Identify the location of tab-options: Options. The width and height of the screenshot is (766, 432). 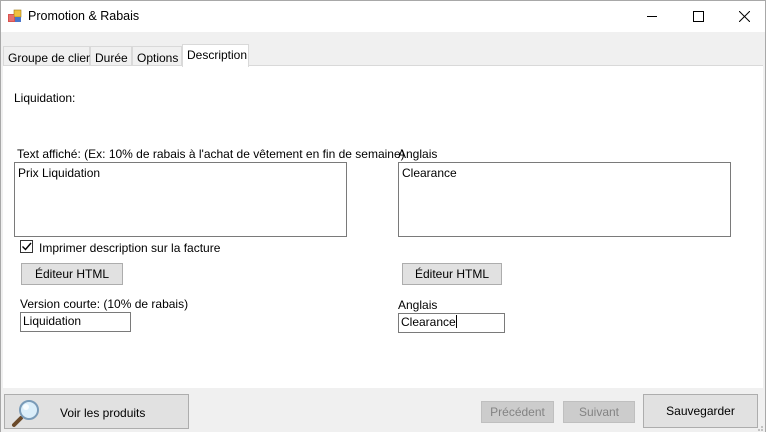
(157, 56).